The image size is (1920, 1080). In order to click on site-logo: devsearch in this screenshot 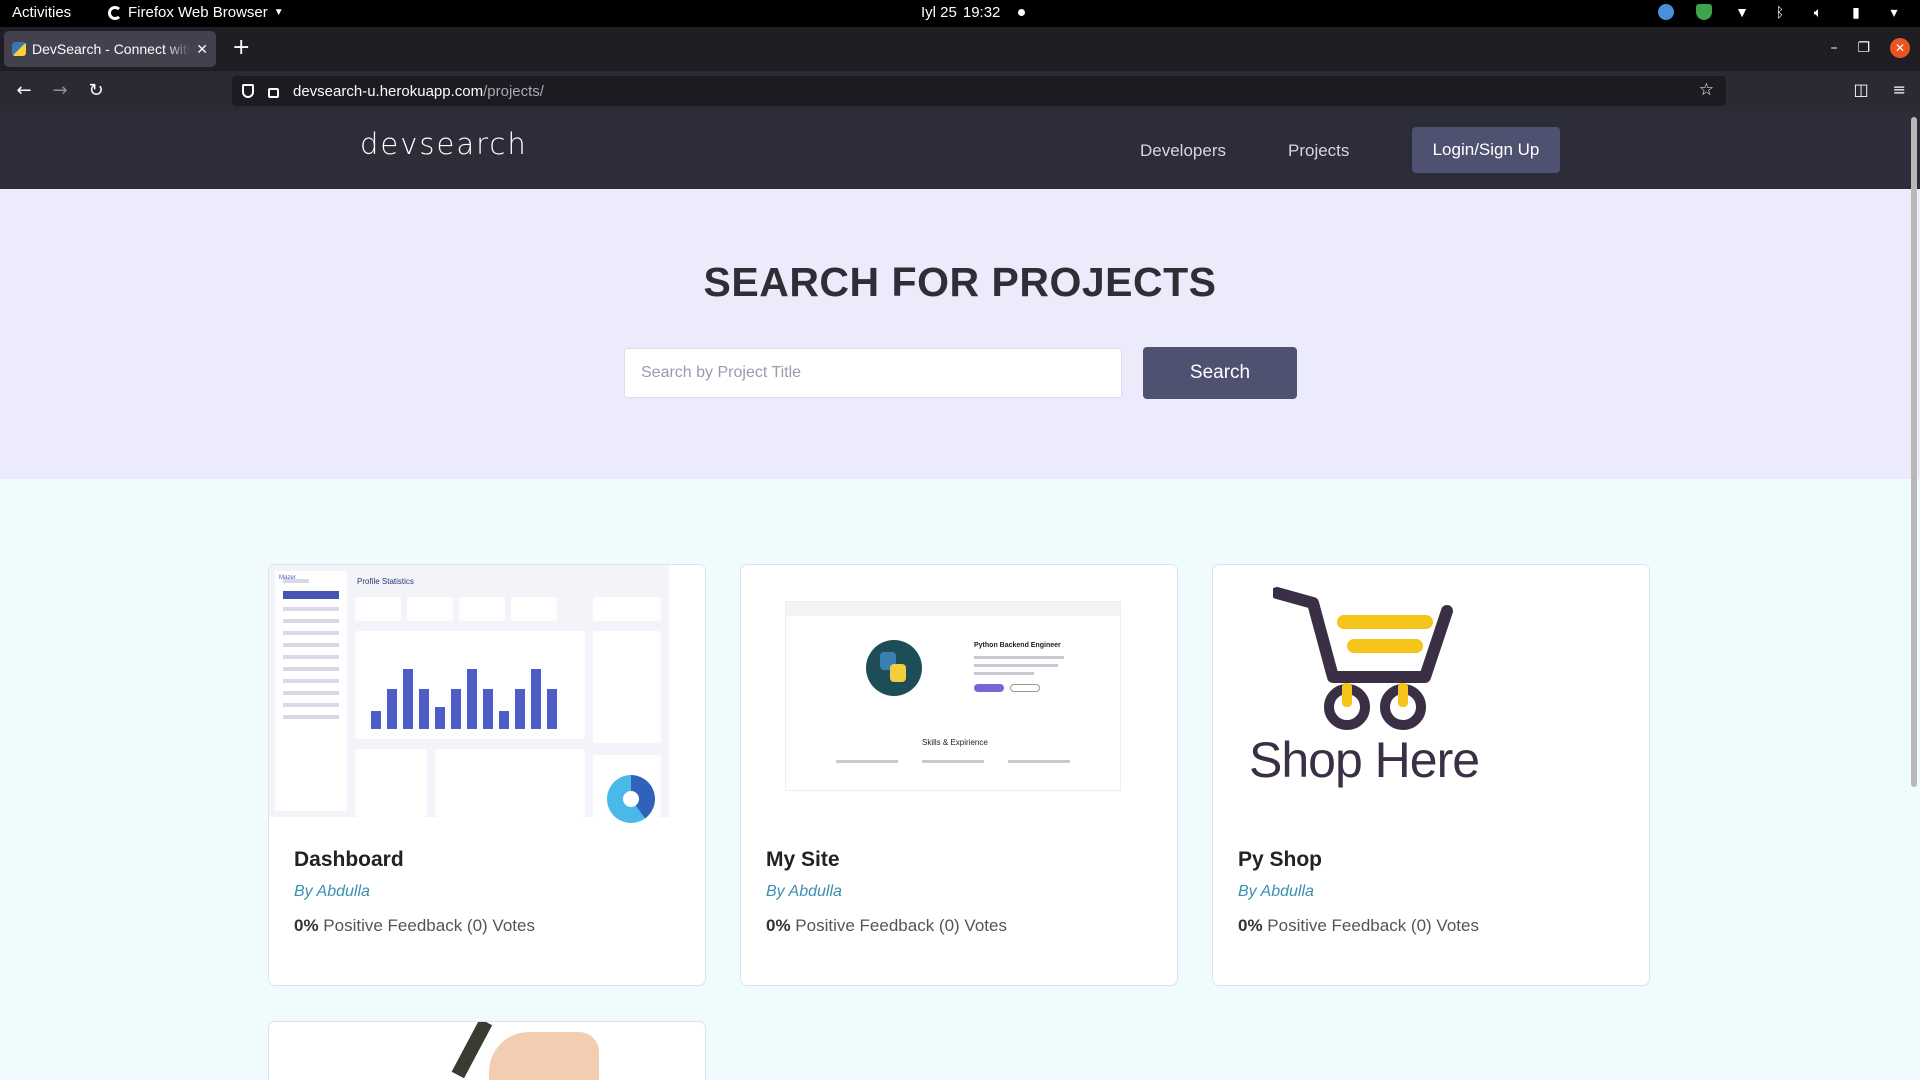, I will do `click(444, 144)`.